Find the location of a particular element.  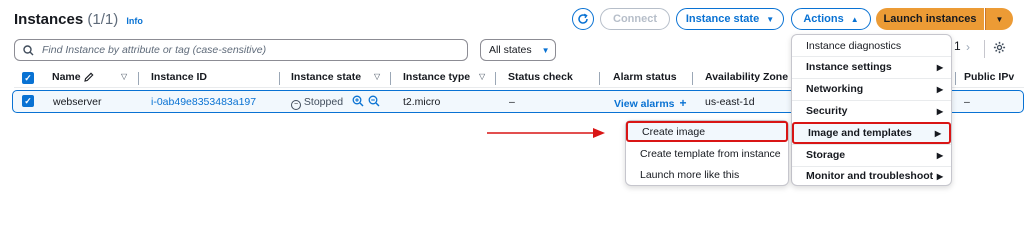

menu-item-label: Storage is located at coordinates (826, 155).